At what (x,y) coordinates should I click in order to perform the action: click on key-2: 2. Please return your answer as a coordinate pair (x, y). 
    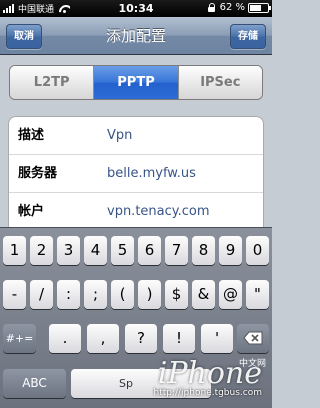
    Looking at the image, I should click on (41, 250).